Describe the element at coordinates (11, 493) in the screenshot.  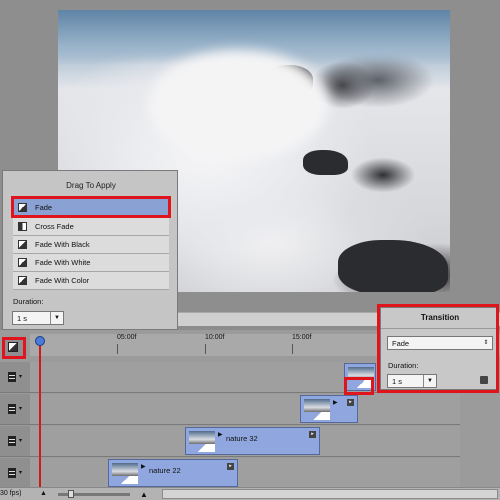
I see `fps-label: 30 fps)` at that location.